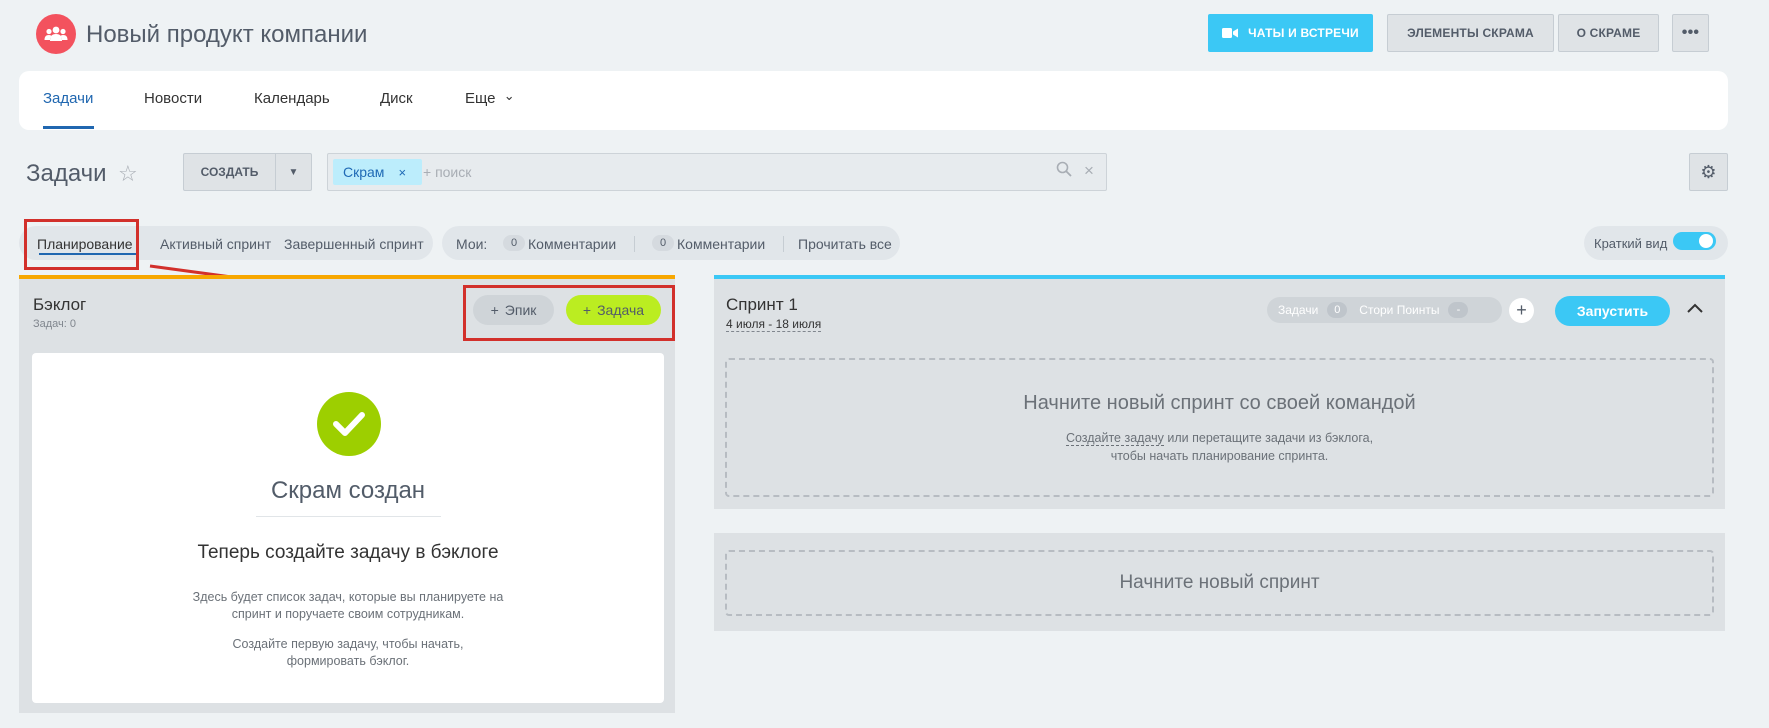  What do you see at coordinates (60, 304) in the screenshot?
I see `backlog-title: Бэклог` at bounding box center [60, 304].